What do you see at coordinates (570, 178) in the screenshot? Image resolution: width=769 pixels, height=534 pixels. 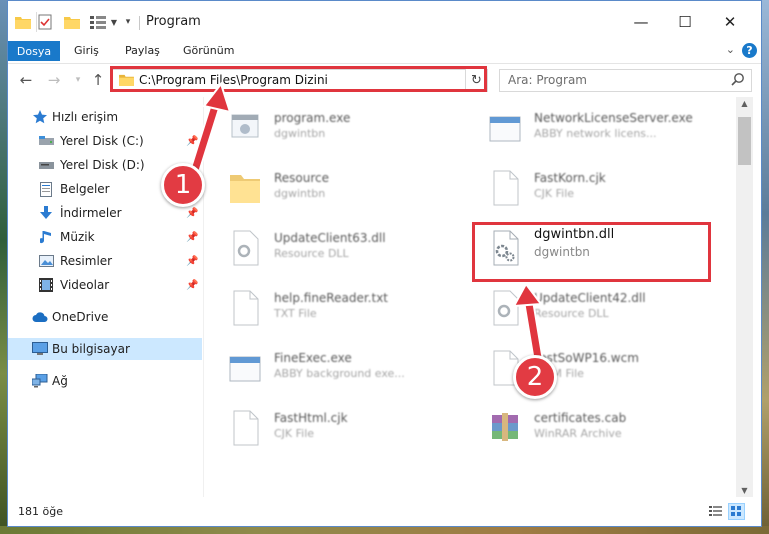 I see `file-name: FastKorn.cjk` at bounding box center [570, 178].